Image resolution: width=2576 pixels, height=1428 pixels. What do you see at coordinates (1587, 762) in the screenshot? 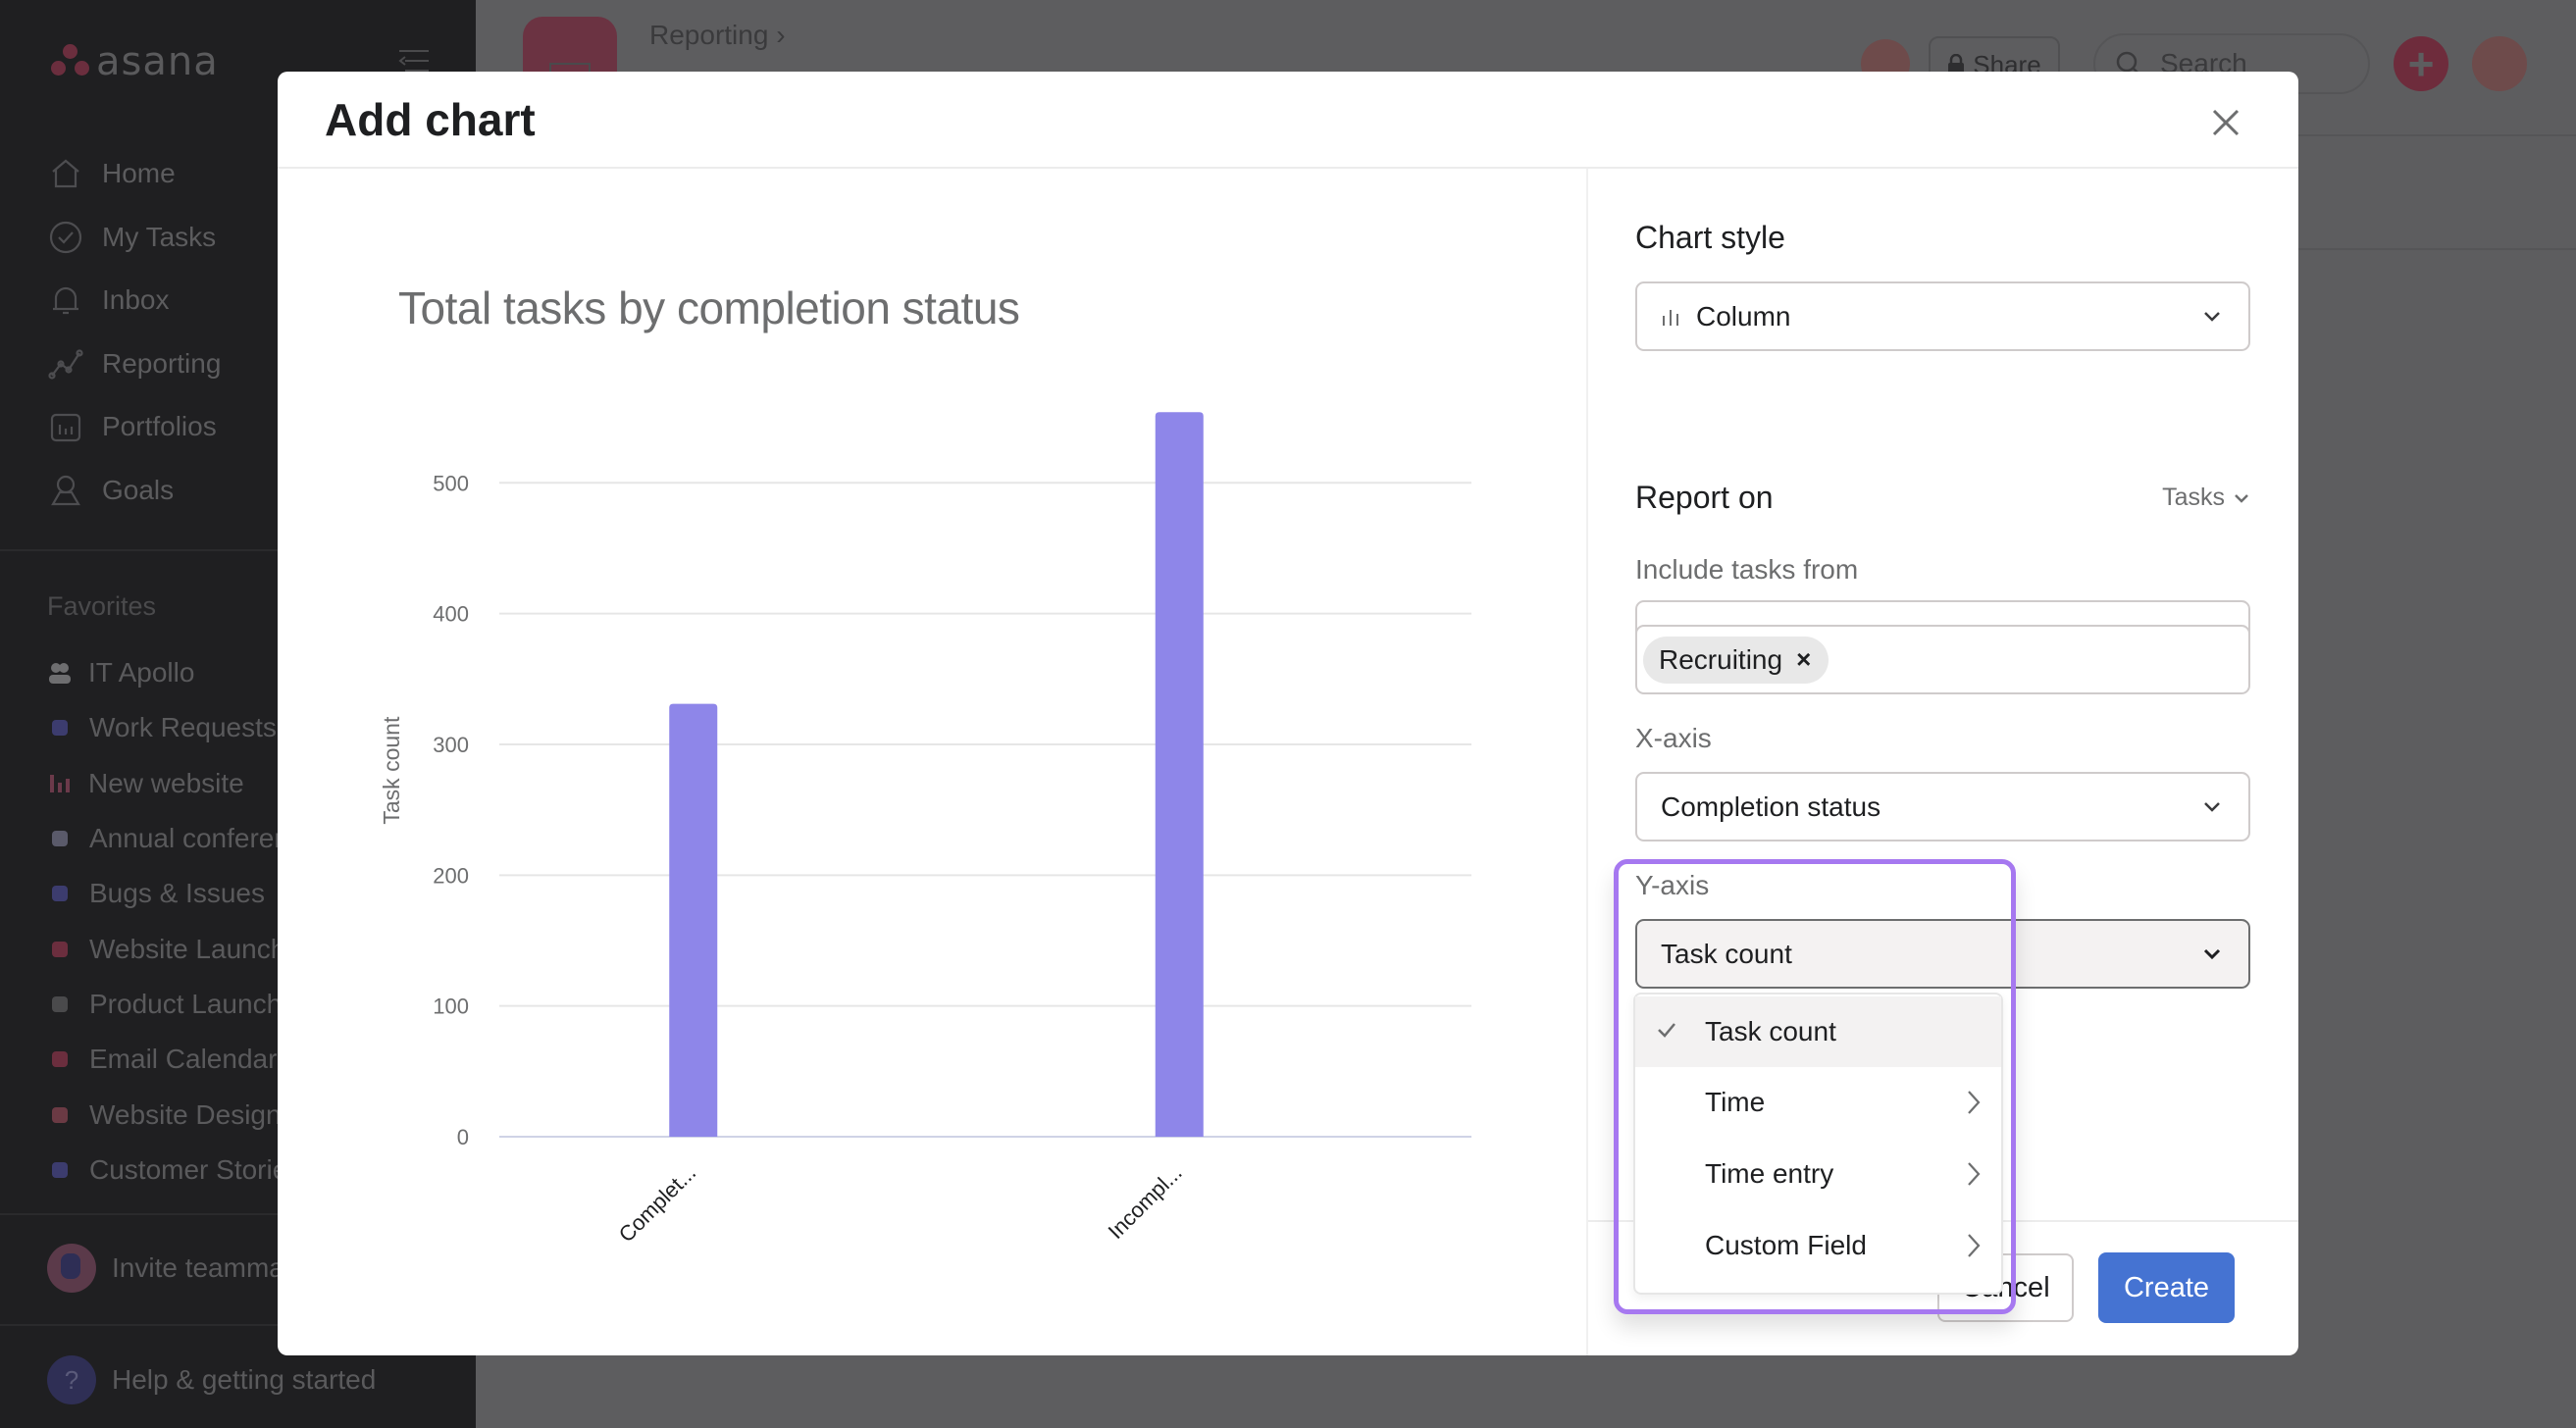
I see `panel-divider` at bounding box center [1587, 762].